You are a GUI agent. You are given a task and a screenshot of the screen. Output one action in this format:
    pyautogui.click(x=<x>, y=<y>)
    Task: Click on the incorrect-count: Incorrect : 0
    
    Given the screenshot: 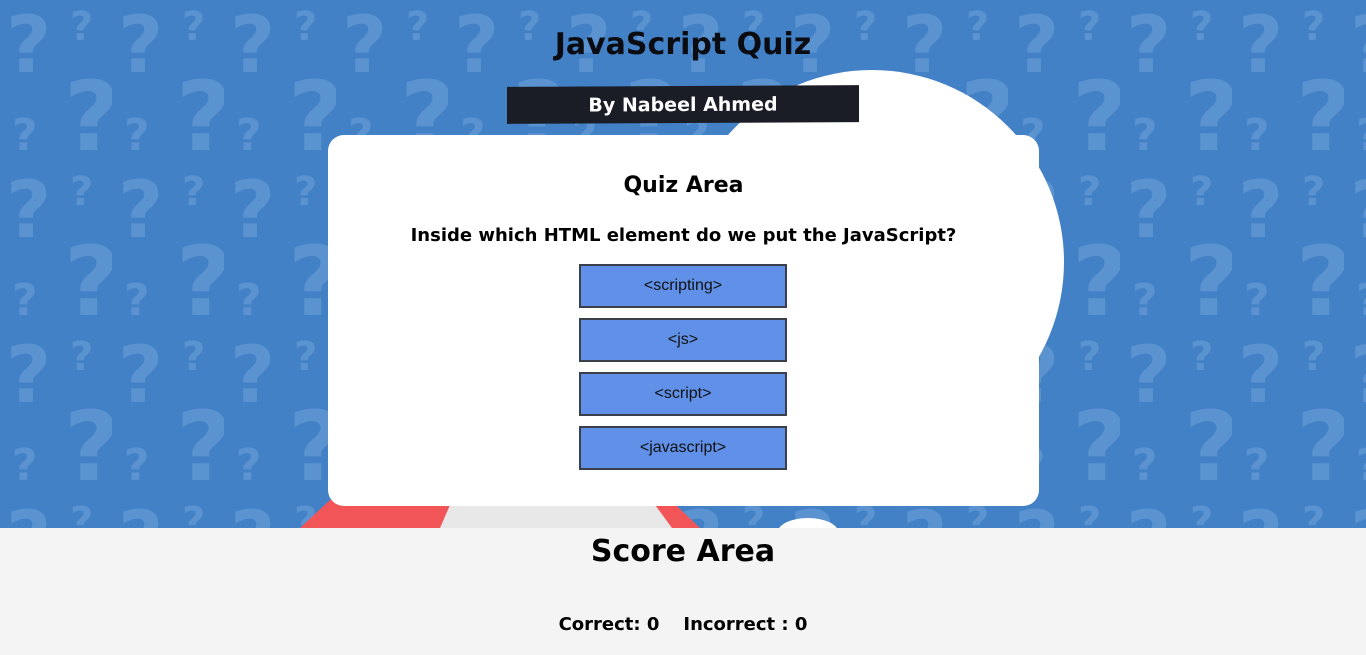 What is the action you would take?
    pyautogui.click(x=745, y=624)
    